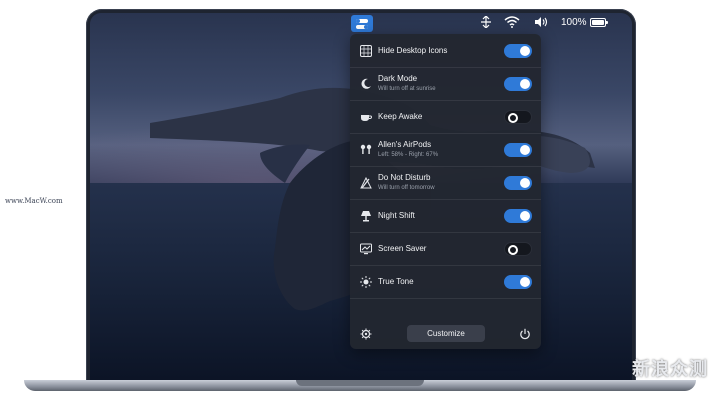 This screenshot has height=405, width=720. Describe the element at coordinates (525, 334) in the screenshot. I see `power-icon` at that location.